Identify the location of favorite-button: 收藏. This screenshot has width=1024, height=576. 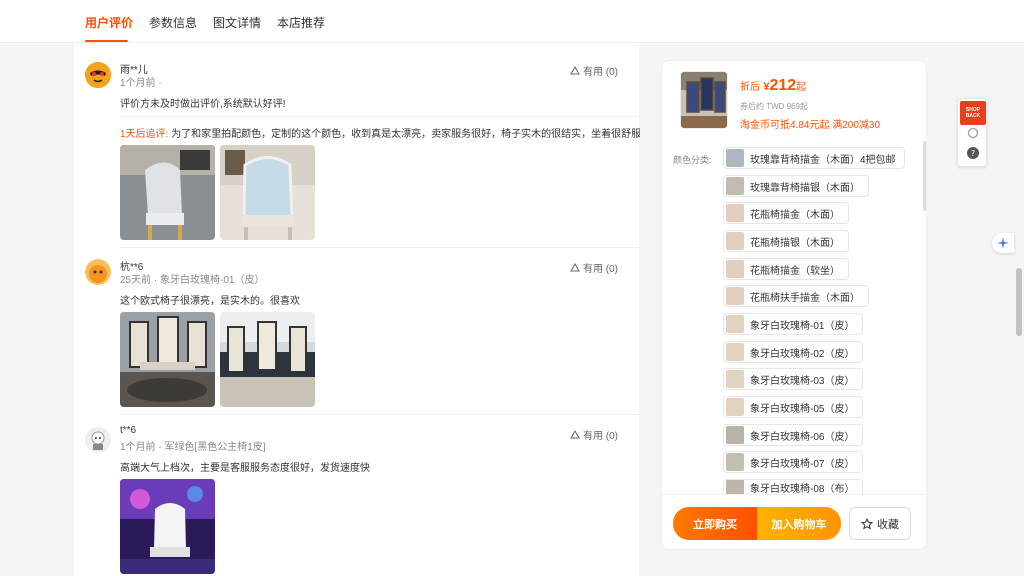
(880, 523).